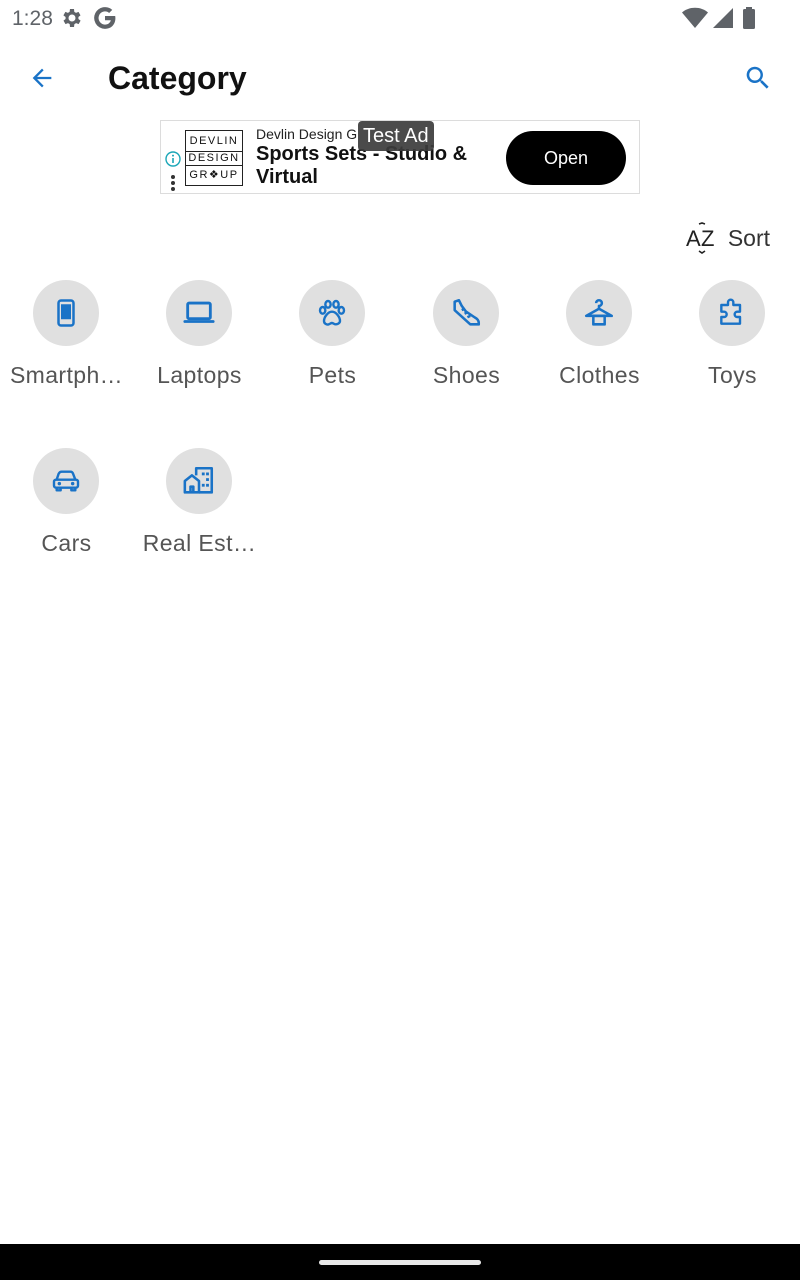 The image size is (800, 1280). What do you see at coordinates (199, 375) in the screenshot?
I see `category-label: Laptops` at bounding box center [199, 375].